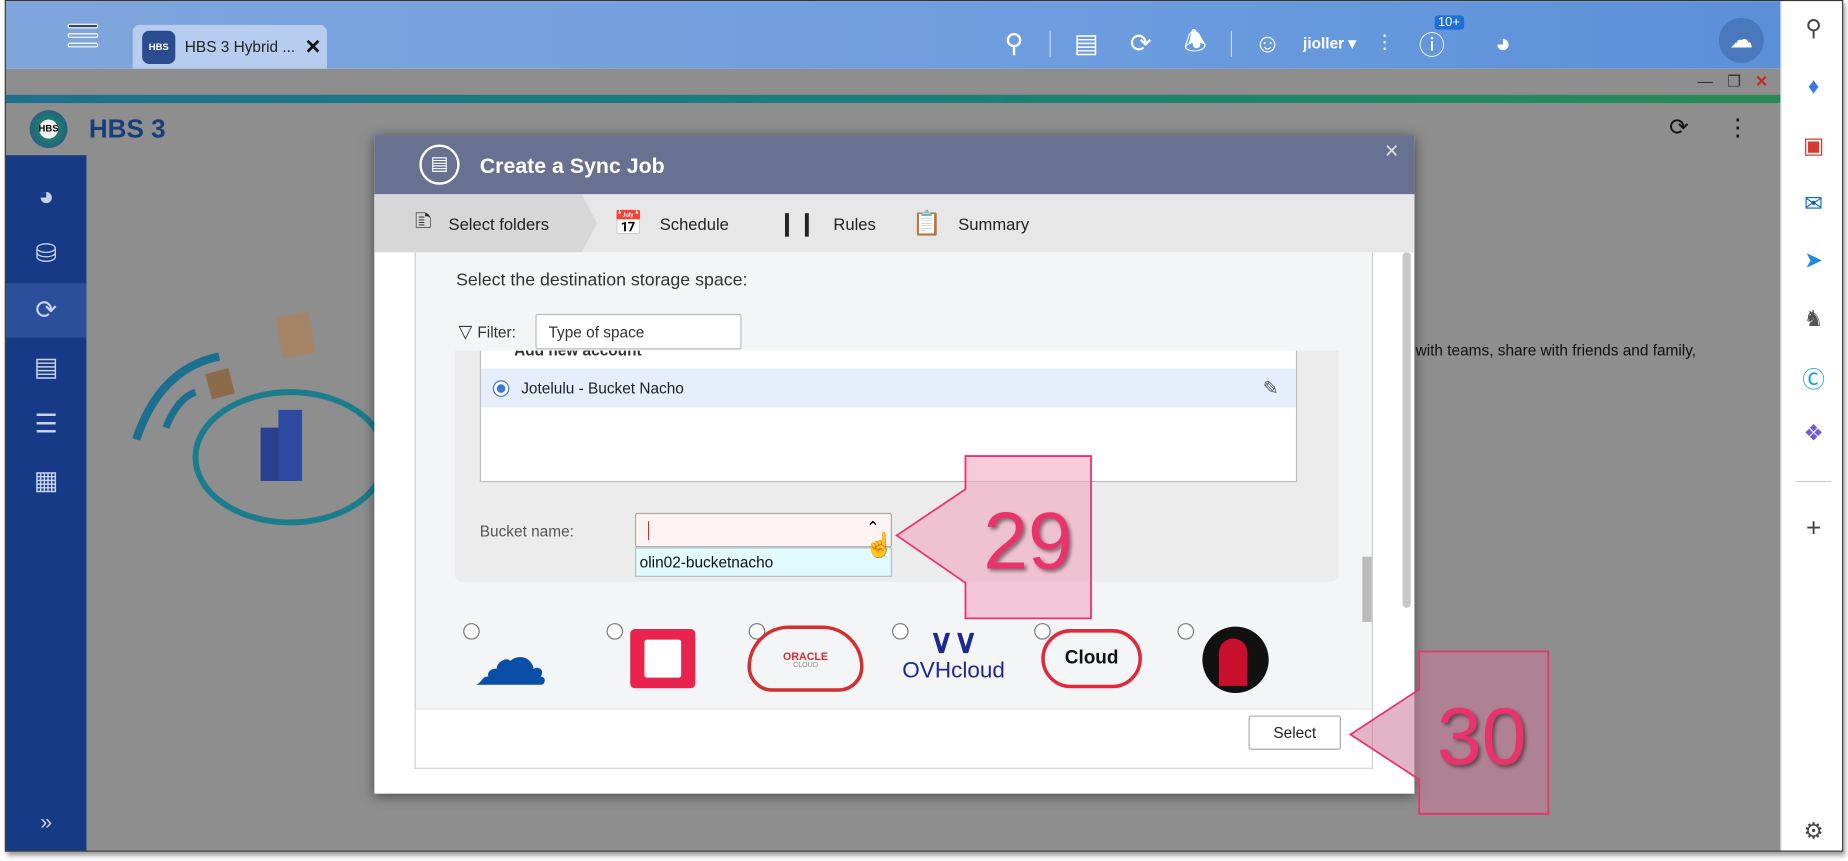 This screenshot has height=861, width=1848. Describe the element at coordinates (1028, 541) in the screenshot. I see `annotation-number-29: 29` at that location.